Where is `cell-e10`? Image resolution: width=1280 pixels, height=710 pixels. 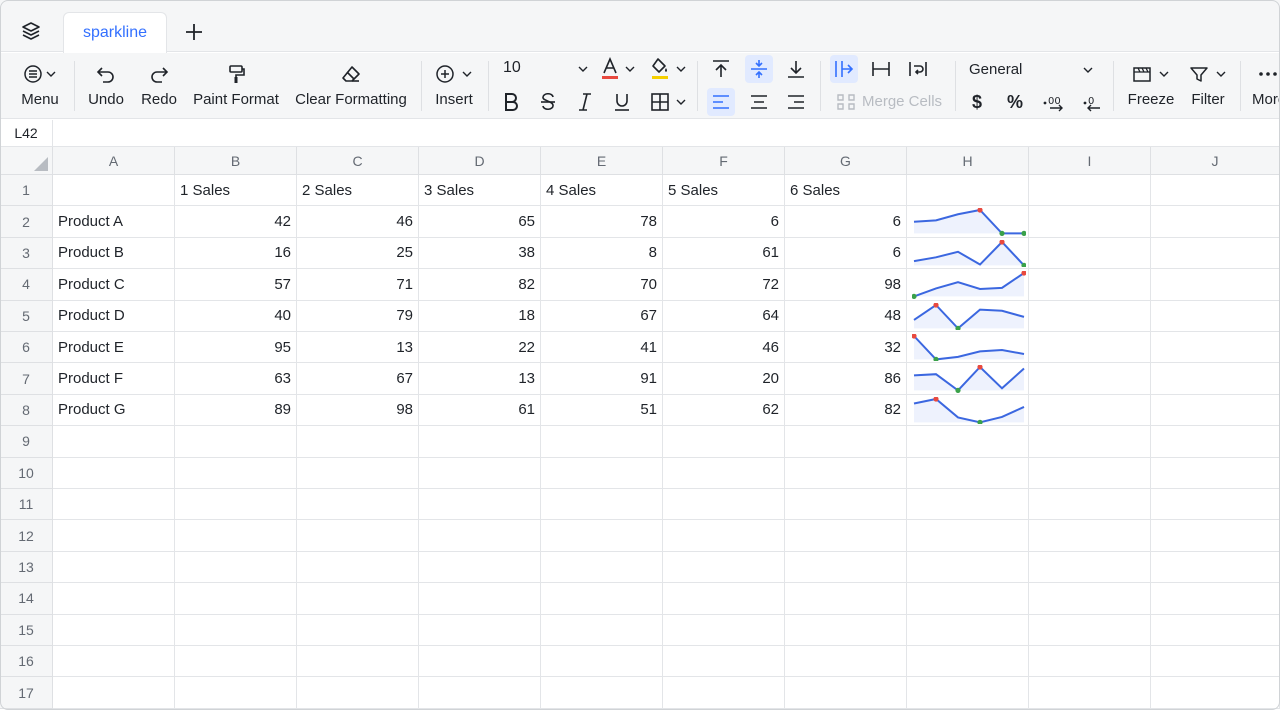 cell-e10 is located at coordinates (602, 473).